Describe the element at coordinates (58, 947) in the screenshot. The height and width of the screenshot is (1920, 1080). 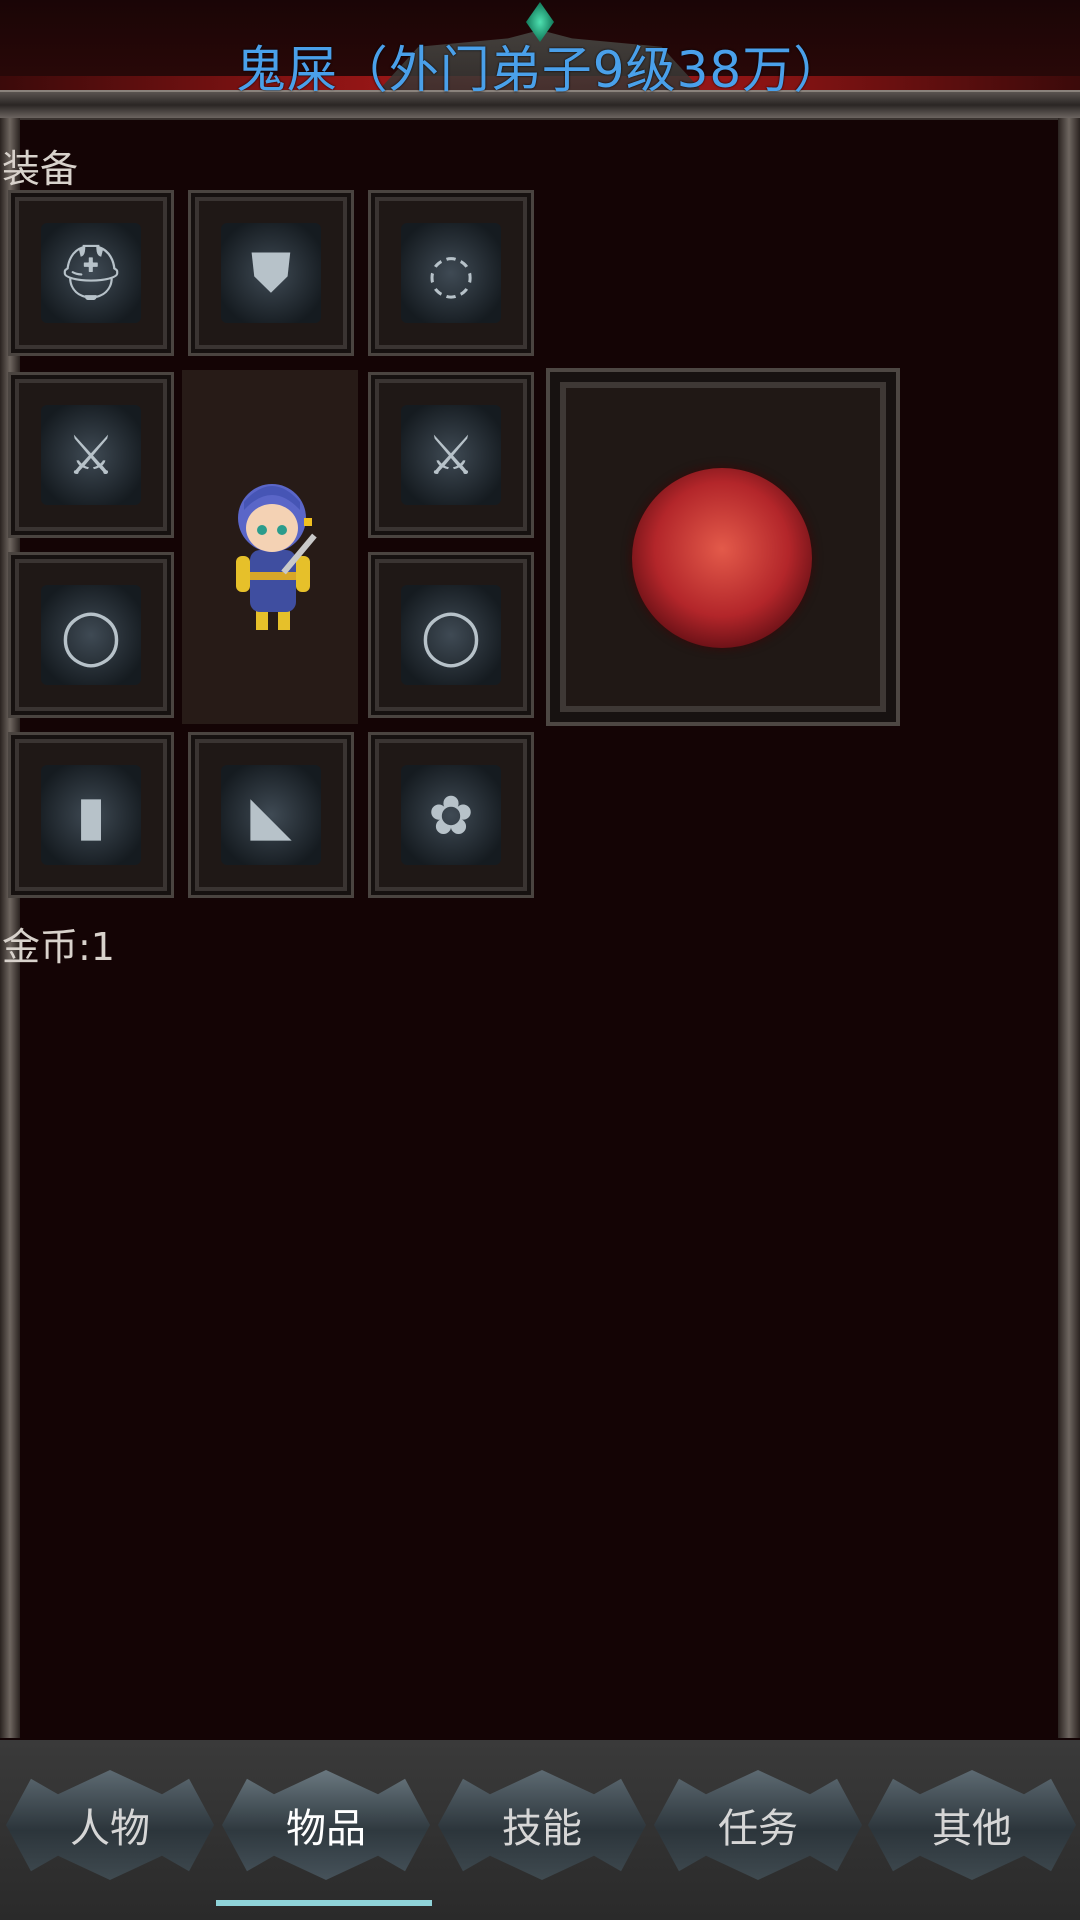
I see `gold-count: 金币:1` at that location.